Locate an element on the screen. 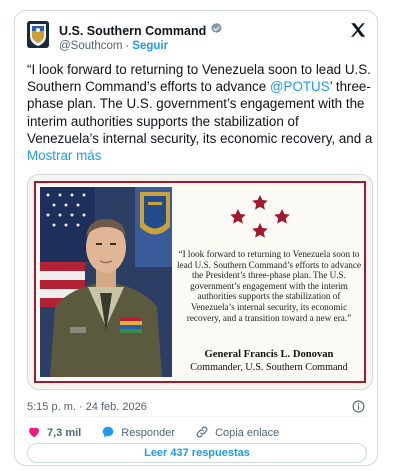  general-portrait-photo is located at coordinates (106, 282).